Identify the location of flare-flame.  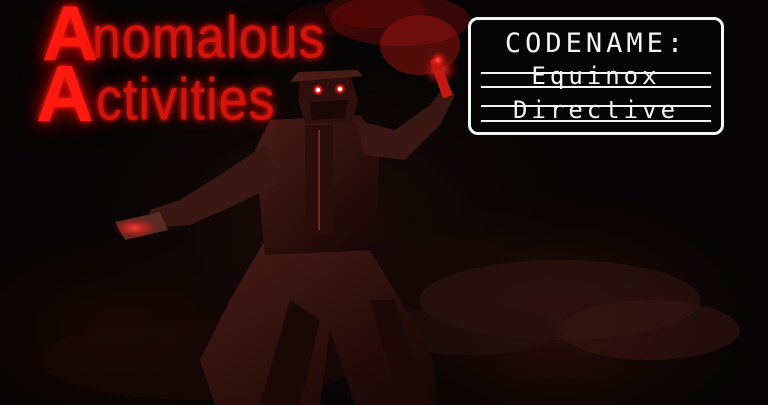
(438, 60).